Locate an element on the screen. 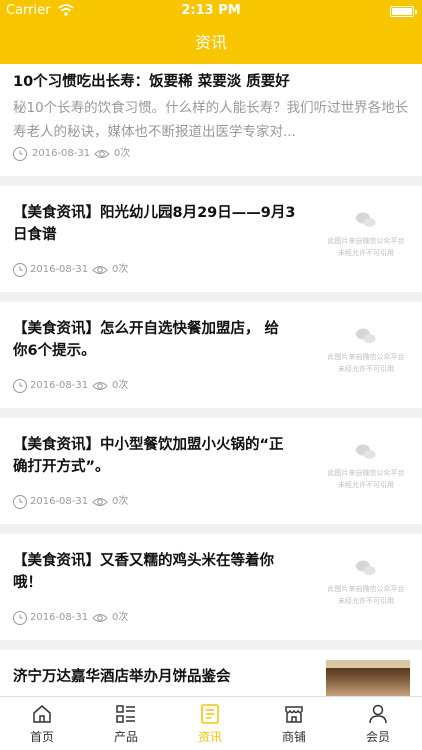  tab-news: 资讯 is located at coordinates (210, 723).